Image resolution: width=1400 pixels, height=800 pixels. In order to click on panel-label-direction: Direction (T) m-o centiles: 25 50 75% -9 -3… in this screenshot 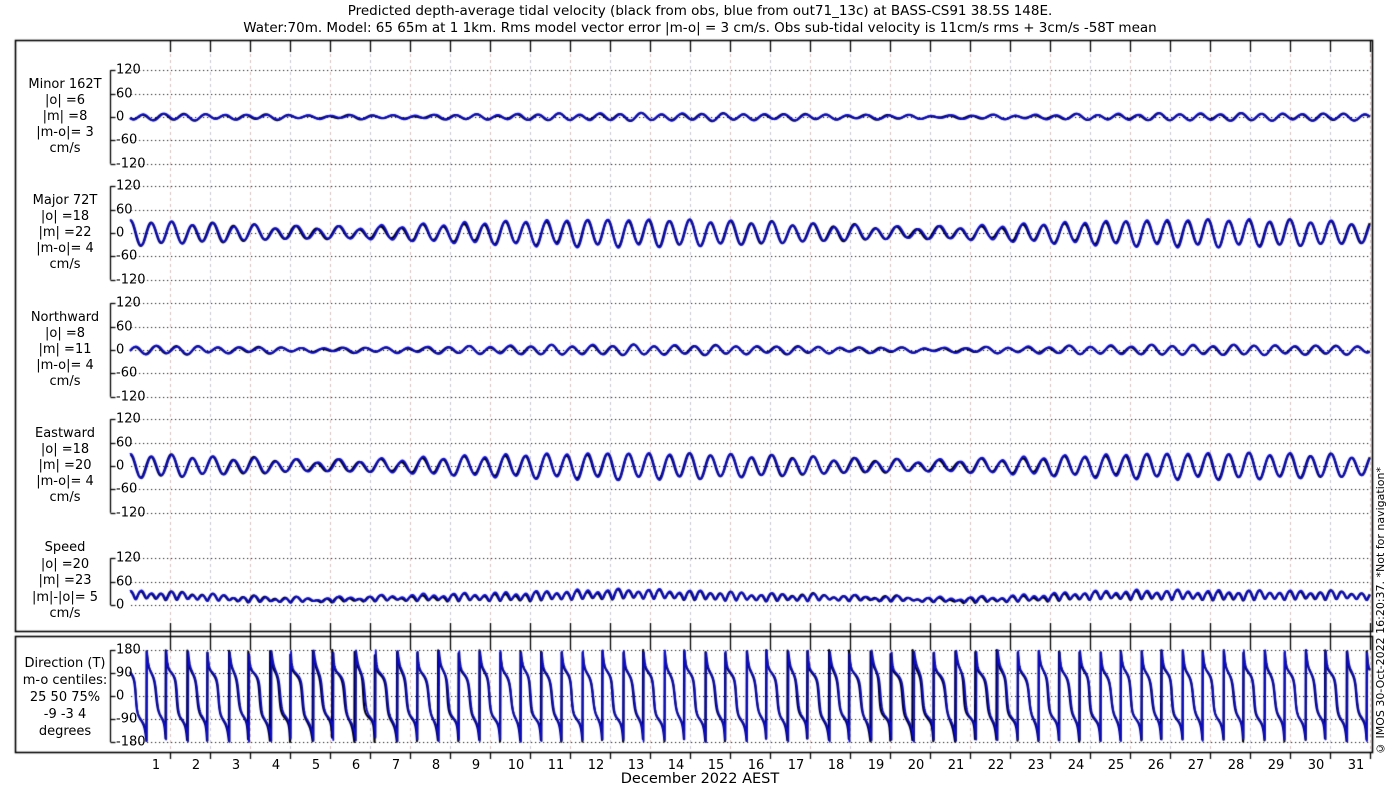, I will do `click(65, 697)`.